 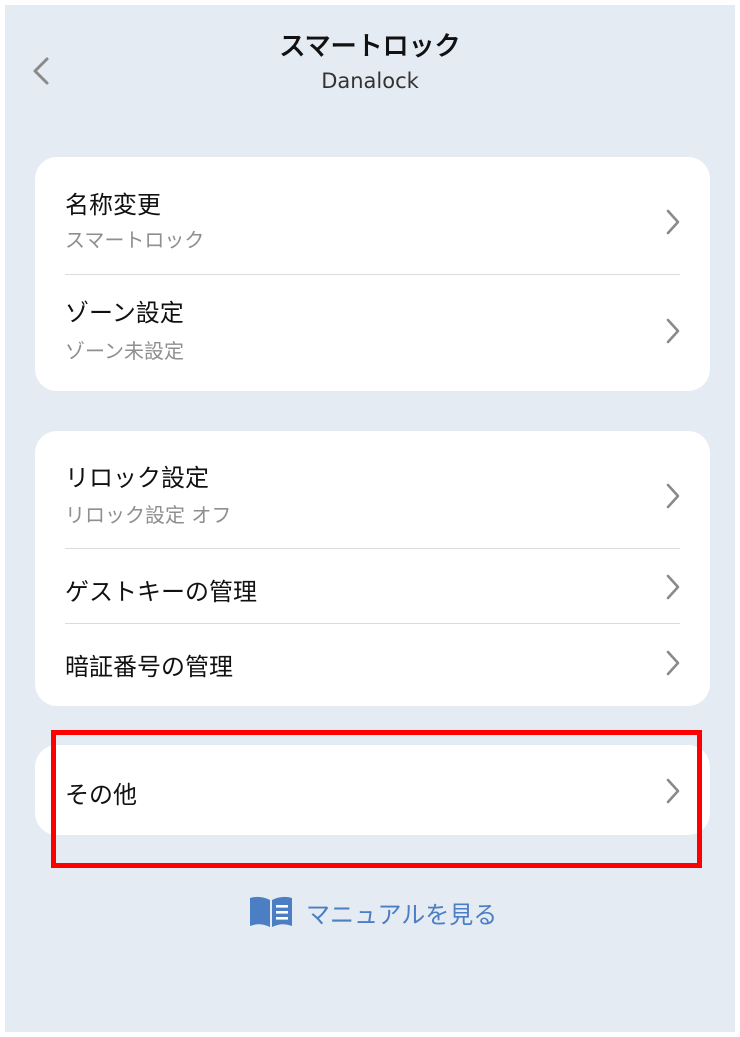 What do you see at coordinates (376, 799) in the screenshot?
I see `highlight-box` at bounding box center [376, 799].